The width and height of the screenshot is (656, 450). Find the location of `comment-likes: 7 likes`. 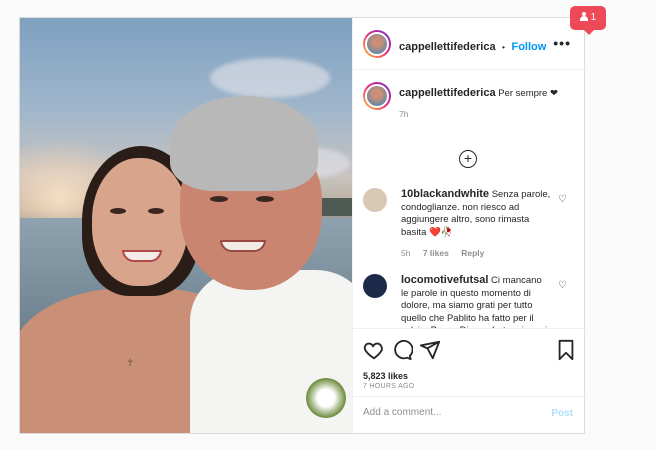

comment-likes: 7 likes is located at coordinates (436, 253).